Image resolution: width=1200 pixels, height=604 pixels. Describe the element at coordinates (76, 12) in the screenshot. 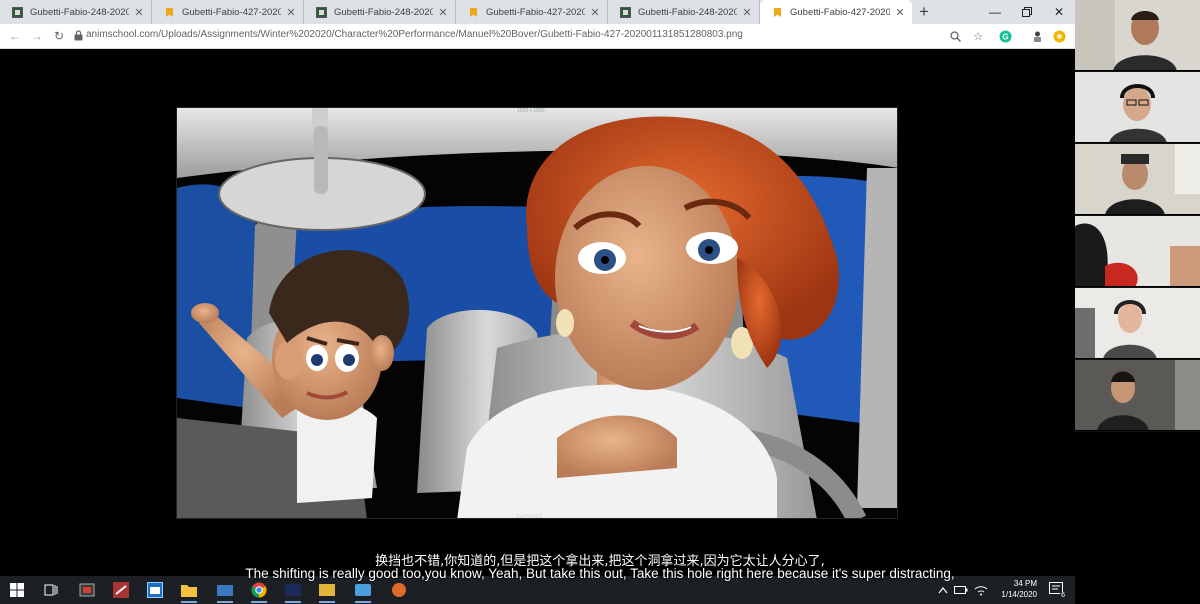

I see `tab-0: Gubetti-Fabio-248-2020011 ✕` at that location.